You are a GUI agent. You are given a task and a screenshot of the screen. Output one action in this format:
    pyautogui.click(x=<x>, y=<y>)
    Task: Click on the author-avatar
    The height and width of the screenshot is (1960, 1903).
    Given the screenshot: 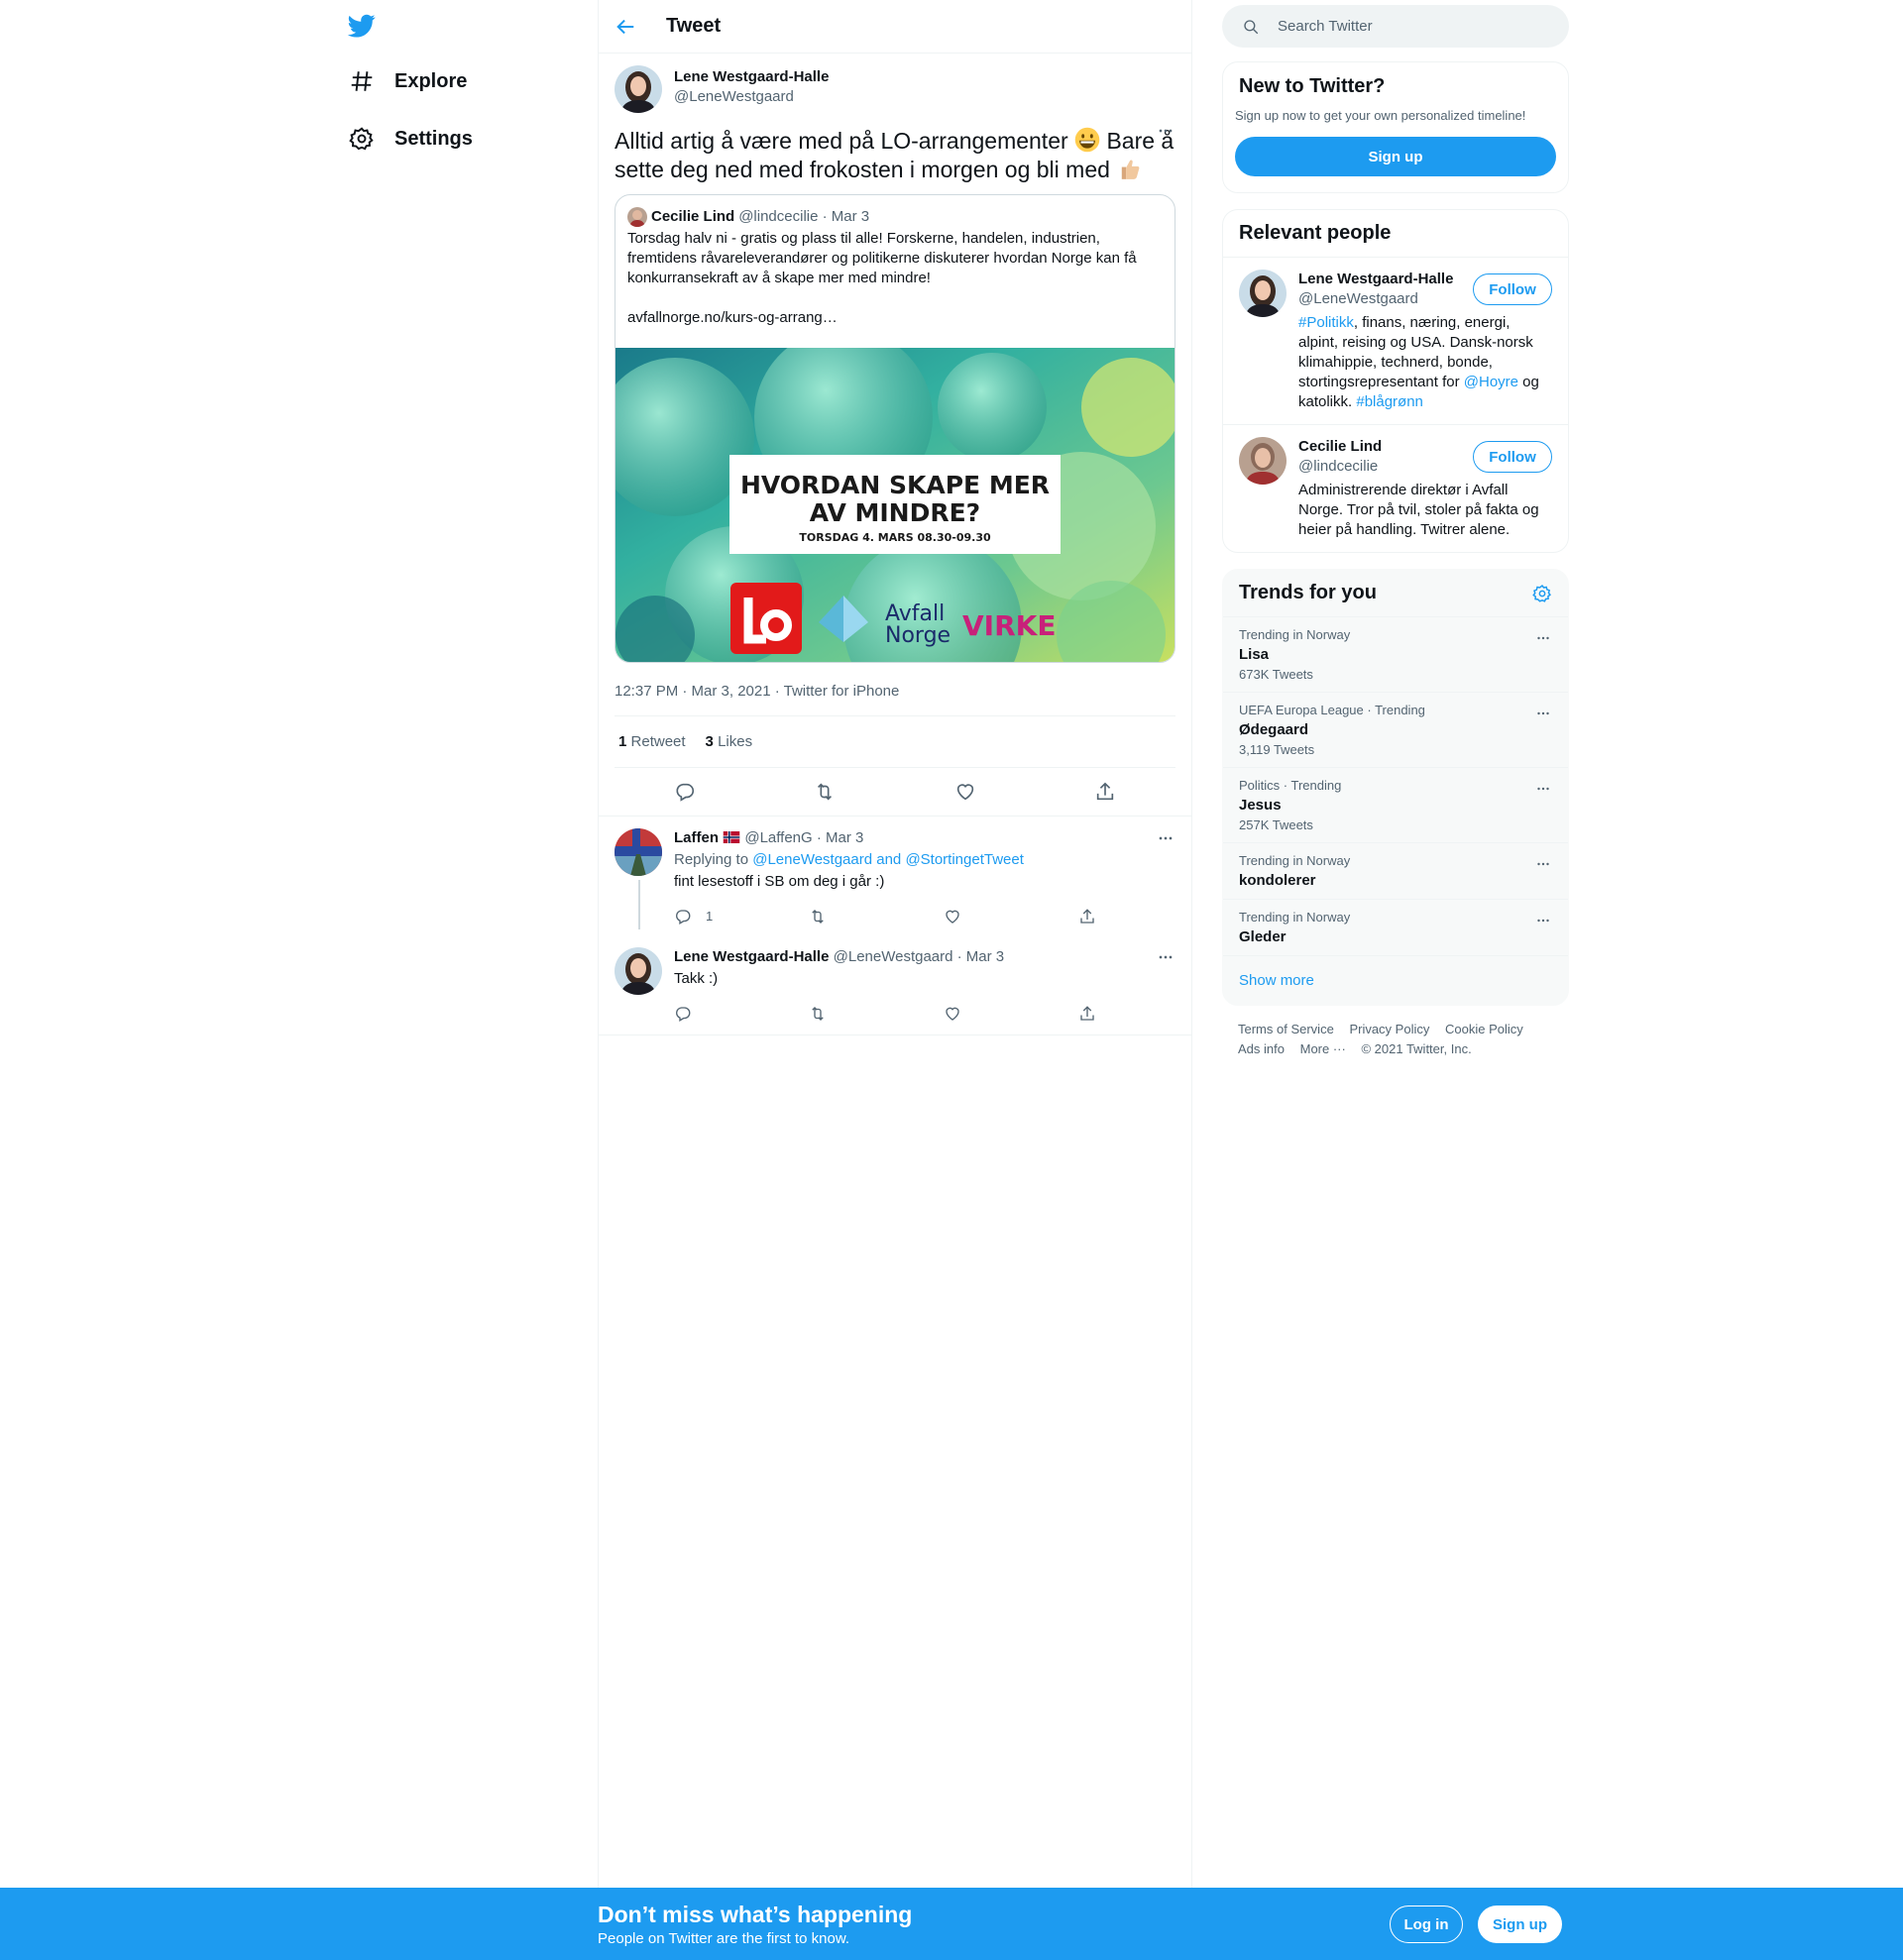 What is the action you would take?
    pyautogui.click(x=638, y=89)
    